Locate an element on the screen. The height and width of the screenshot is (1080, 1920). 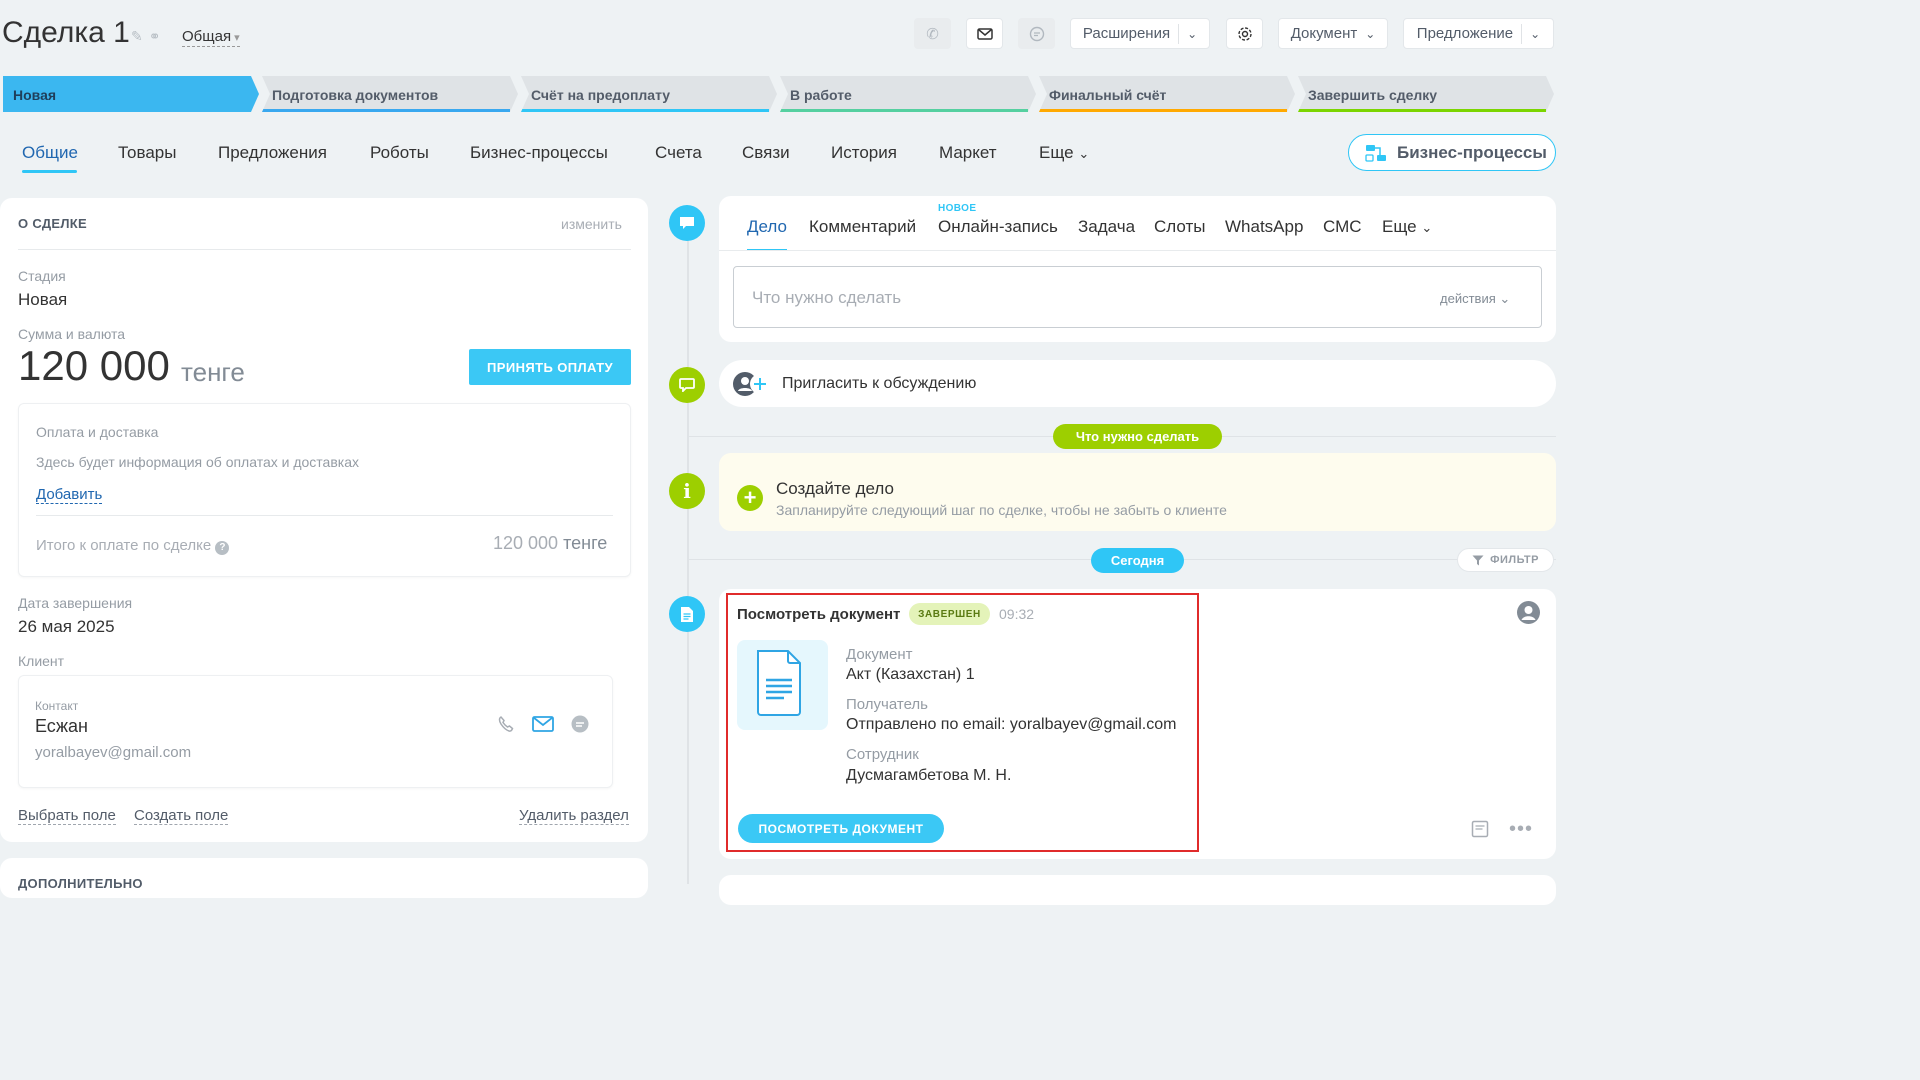
total-amount-value: 120 000 is located at coordinates (526, 543).